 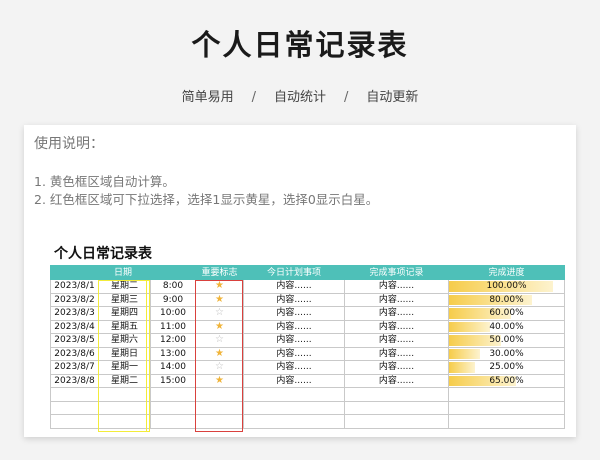 I want to click on progress-value: 25.00%, so click(x=506, y=367).